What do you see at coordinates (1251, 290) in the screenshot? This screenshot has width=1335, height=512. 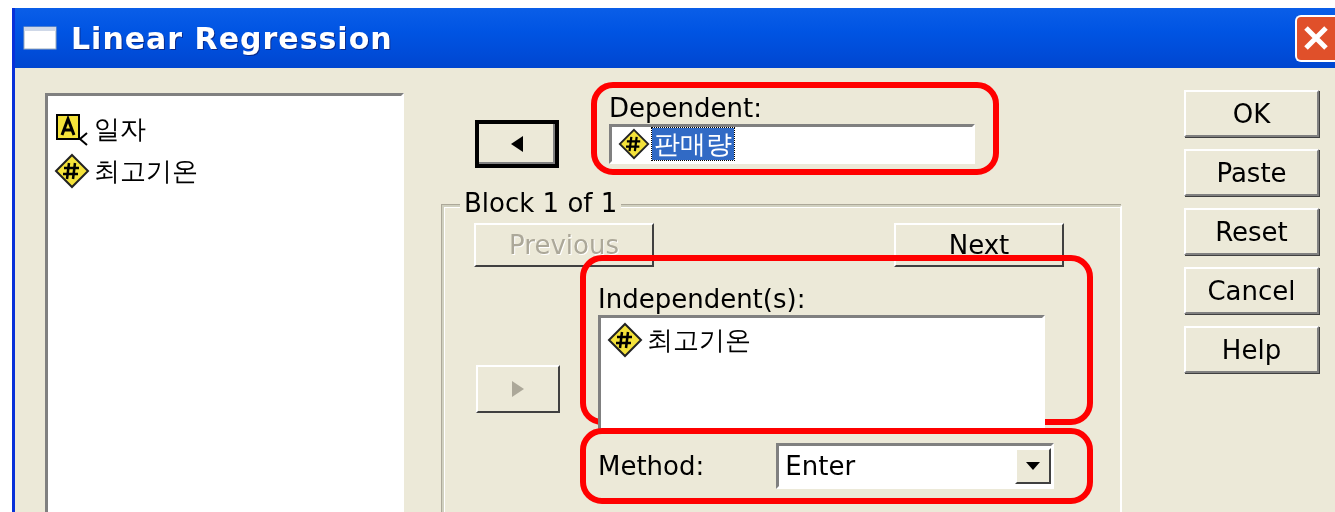 I see `dialog-button: Cancel` at bounding box center [1251, 290].